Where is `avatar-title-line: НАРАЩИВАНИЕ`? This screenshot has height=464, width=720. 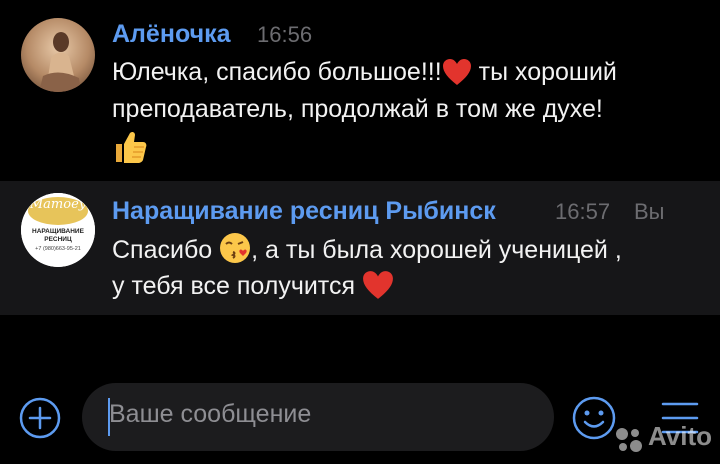
avatar-title-line: НАРАЩИВАНИЕ is located at coordinates (58, 231).